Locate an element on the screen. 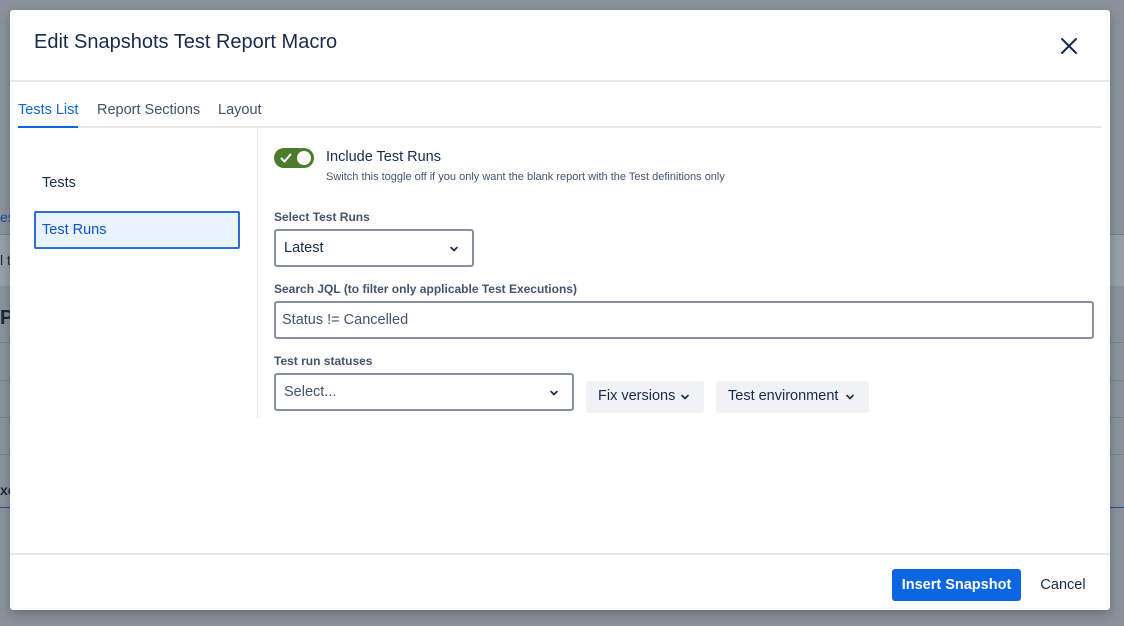 This screenshot has width=1124, height=626. checkmark-icon is located at coordinates (286, 158).